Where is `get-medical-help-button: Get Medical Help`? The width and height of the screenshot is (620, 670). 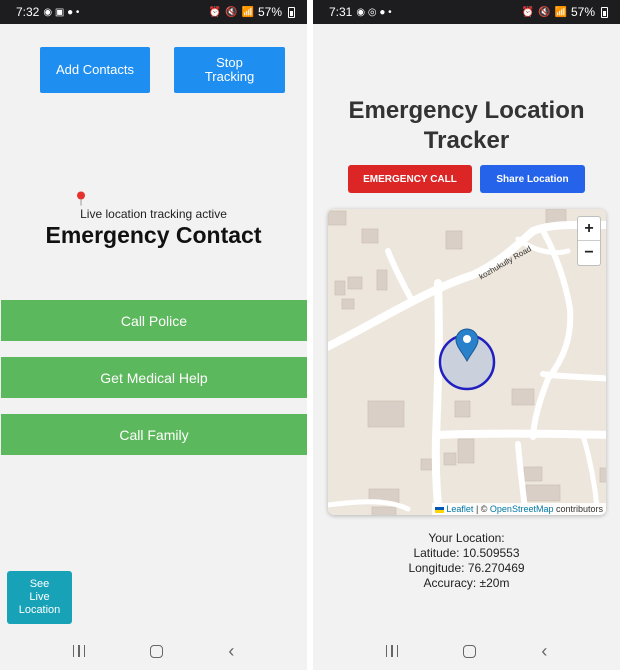 get-medical-help-button: Get Medical Help is located at coordinates (154, 377).